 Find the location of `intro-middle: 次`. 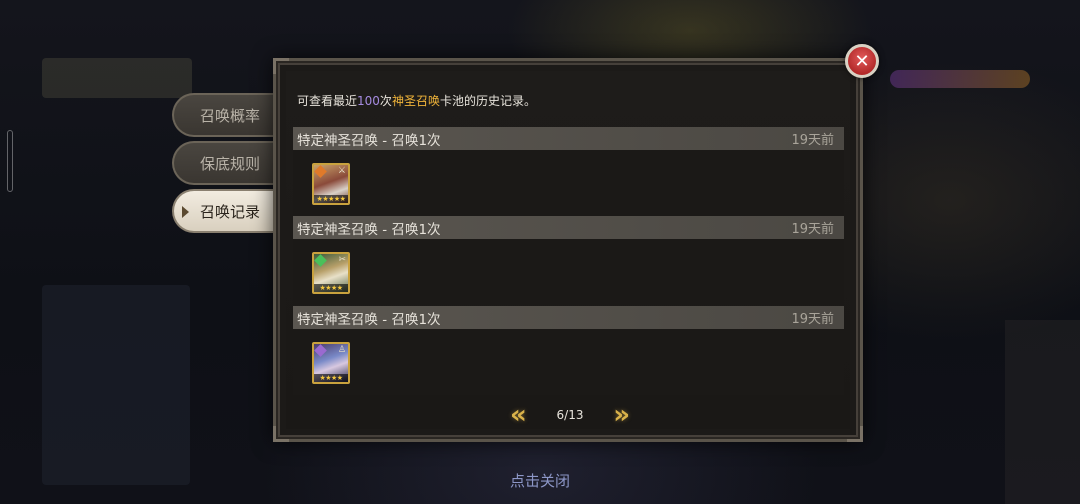

intro-middle: 次 is located at coordinates (385, 101).